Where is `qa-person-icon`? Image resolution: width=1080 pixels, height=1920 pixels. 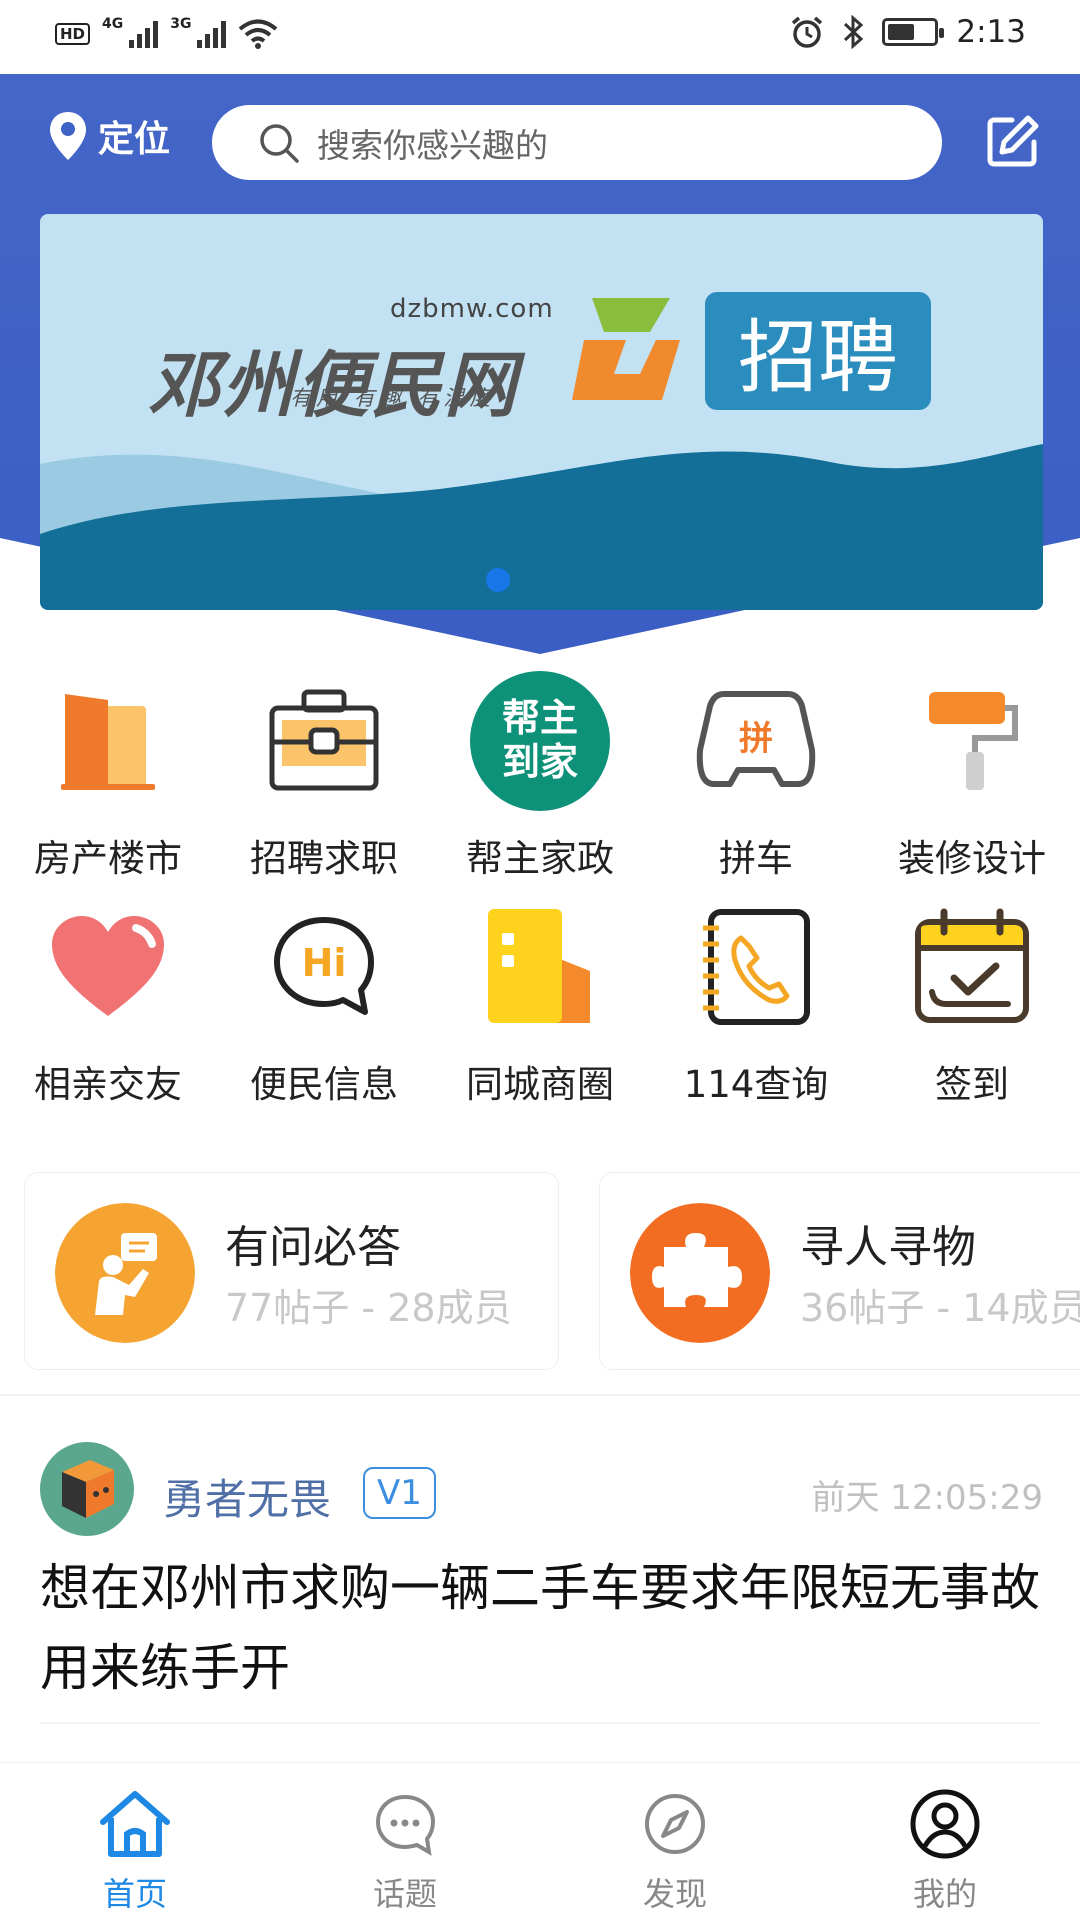
qa-person-icon is located at coordinates (125, 1273).